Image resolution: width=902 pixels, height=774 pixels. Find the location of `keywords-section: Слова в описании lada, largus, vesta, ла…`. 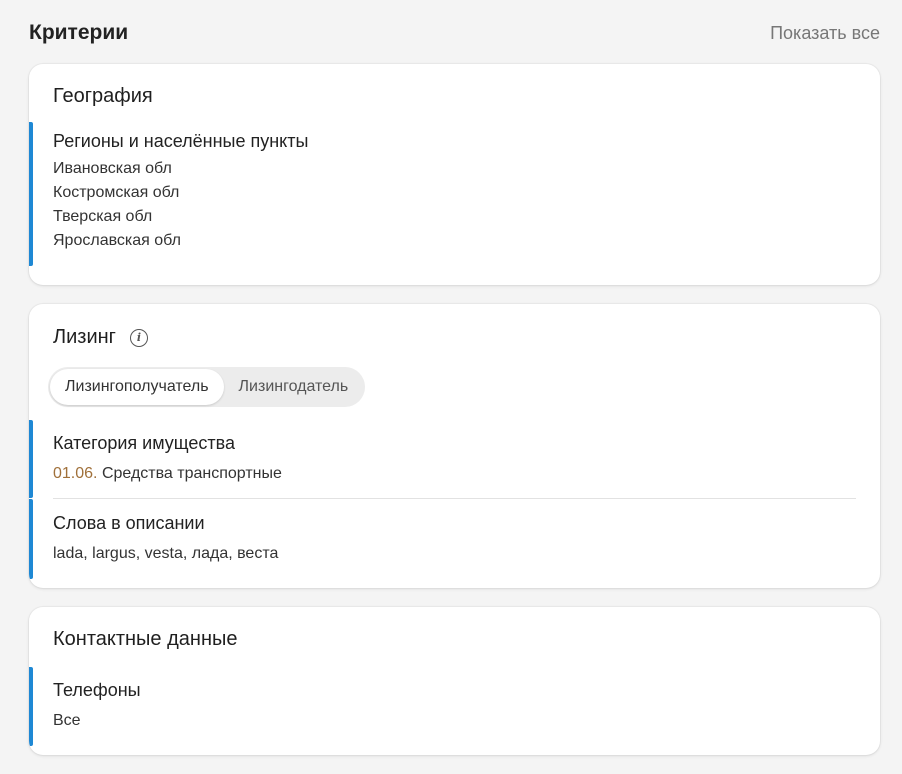

keywords-section: Слова в описании lada, largus, vesta, ла… is located at coordinates (454, 539).